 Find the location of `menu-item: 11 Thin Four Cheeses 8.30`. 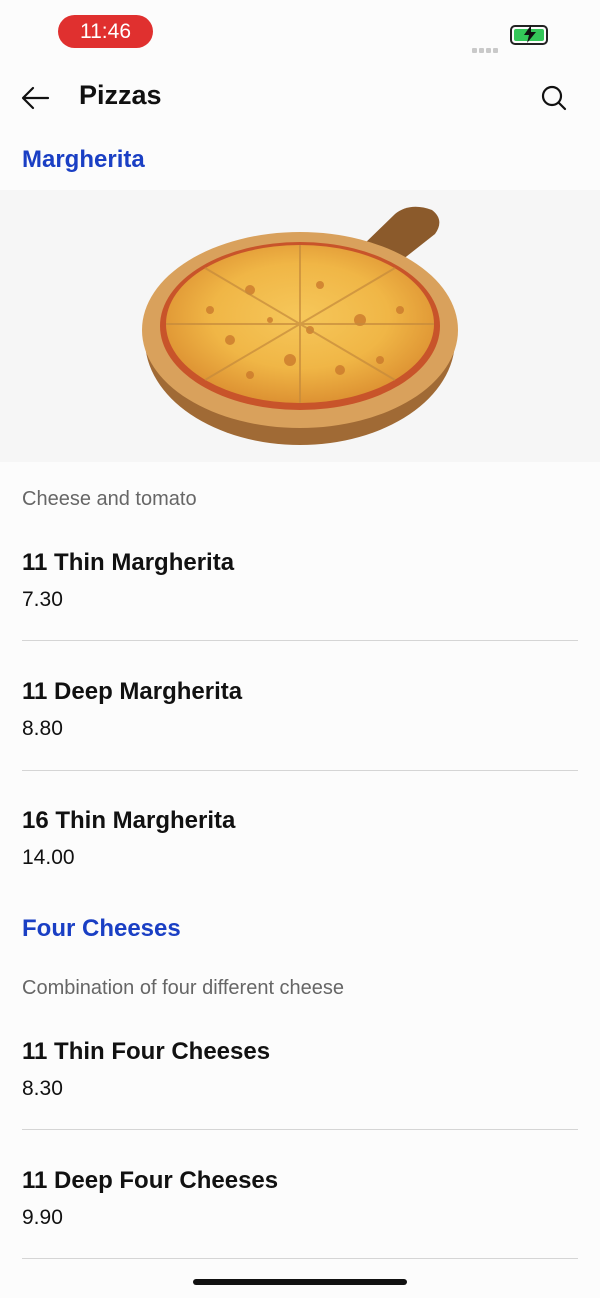

menu-item: 11 Thin Four Cheeses 8.30 is located at coordinates (300, 1069).